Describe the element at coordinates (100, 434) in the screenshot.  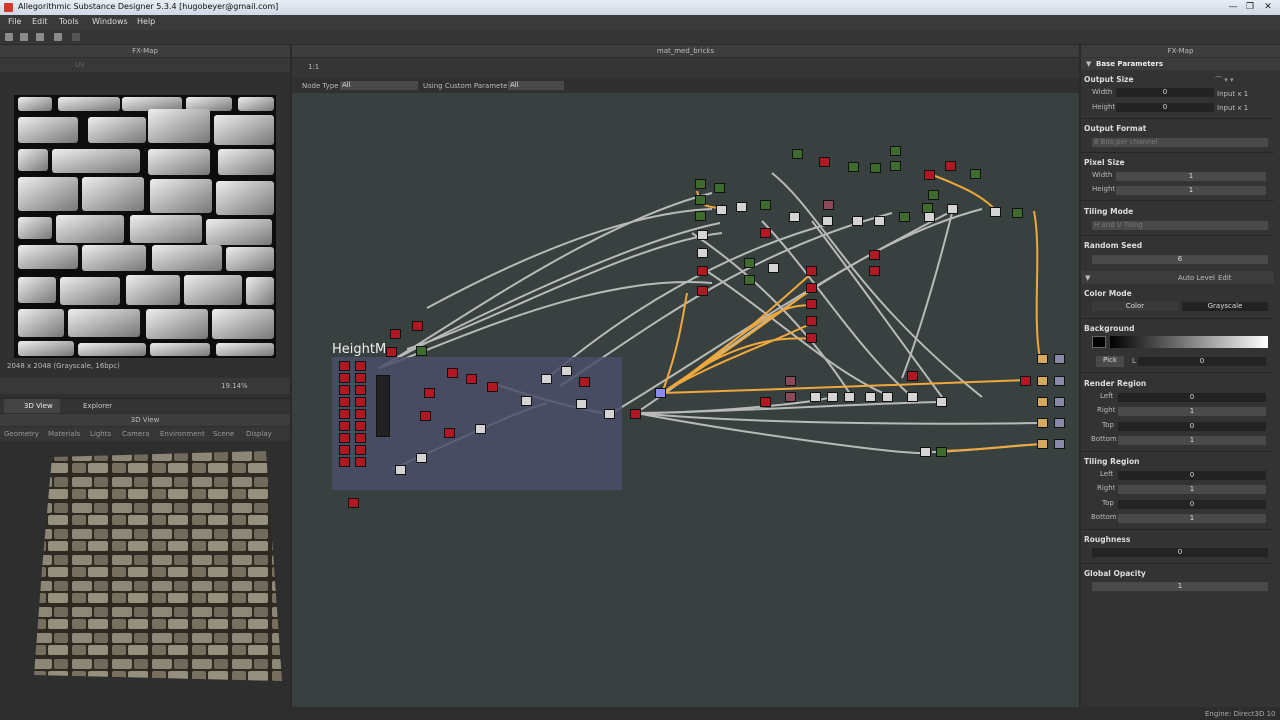
I see `menu-lights: Lights` at that location.